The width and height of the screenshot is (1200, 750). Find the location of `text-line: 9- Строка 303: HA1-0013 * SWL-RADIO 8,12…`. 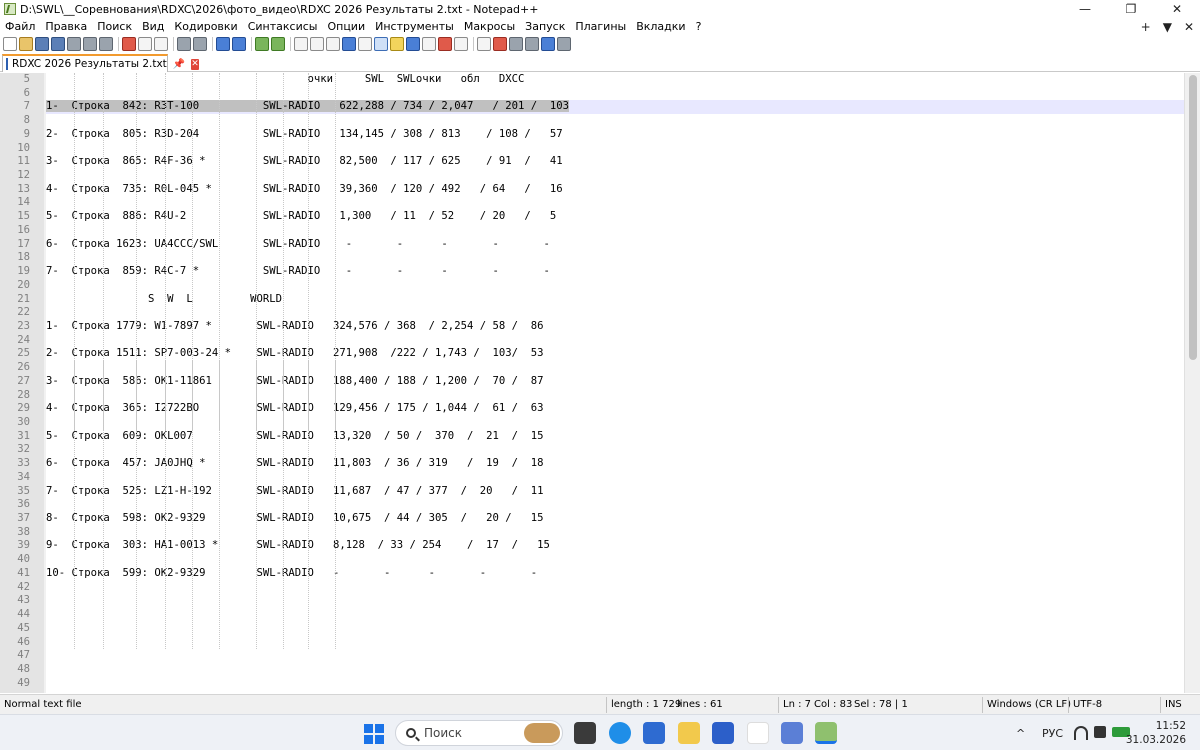

text-line: 9- Строка 303: HA1-0013 * SWL-RADIO 8,12… is located at coordinates (615, 546).